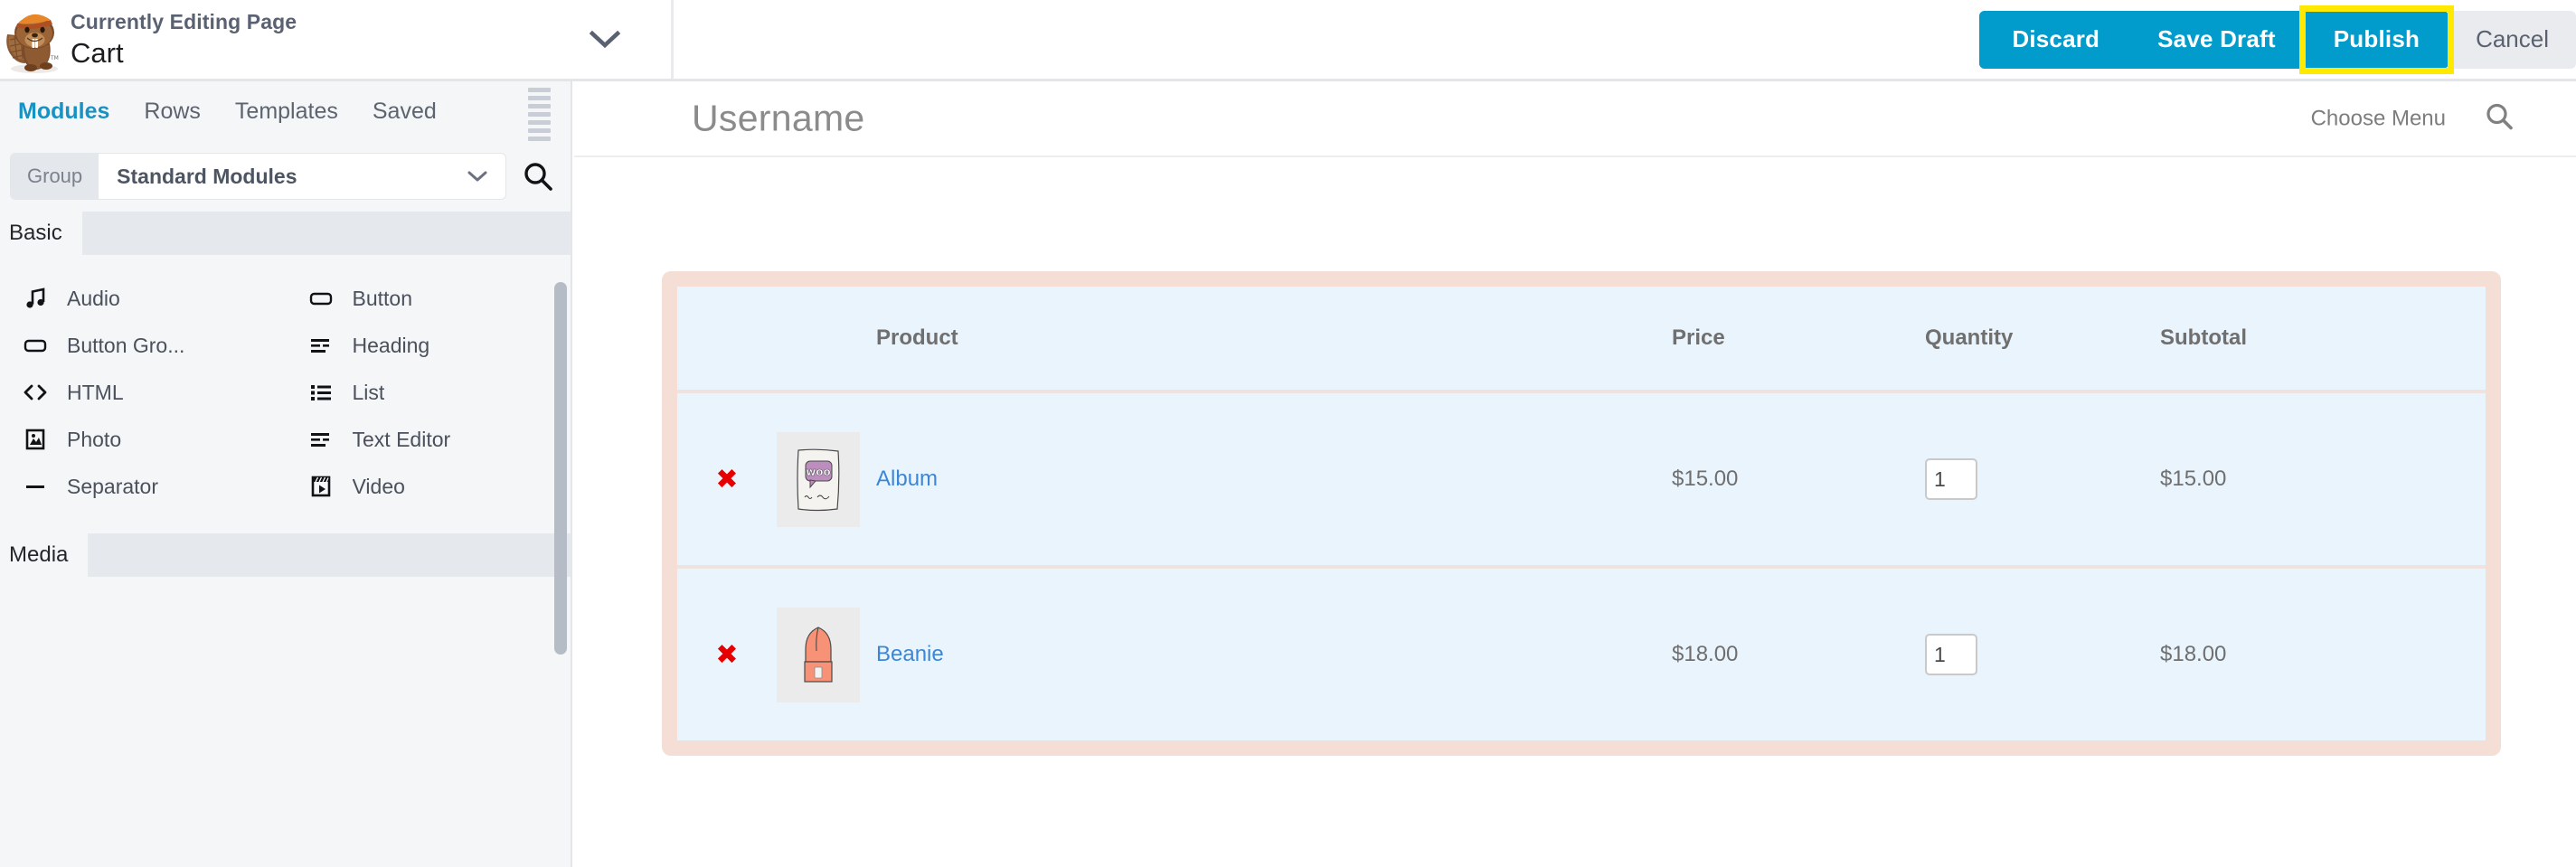 The image size is (2576, 867). I want to click on tab-templates: Templates, so click(286, 111).